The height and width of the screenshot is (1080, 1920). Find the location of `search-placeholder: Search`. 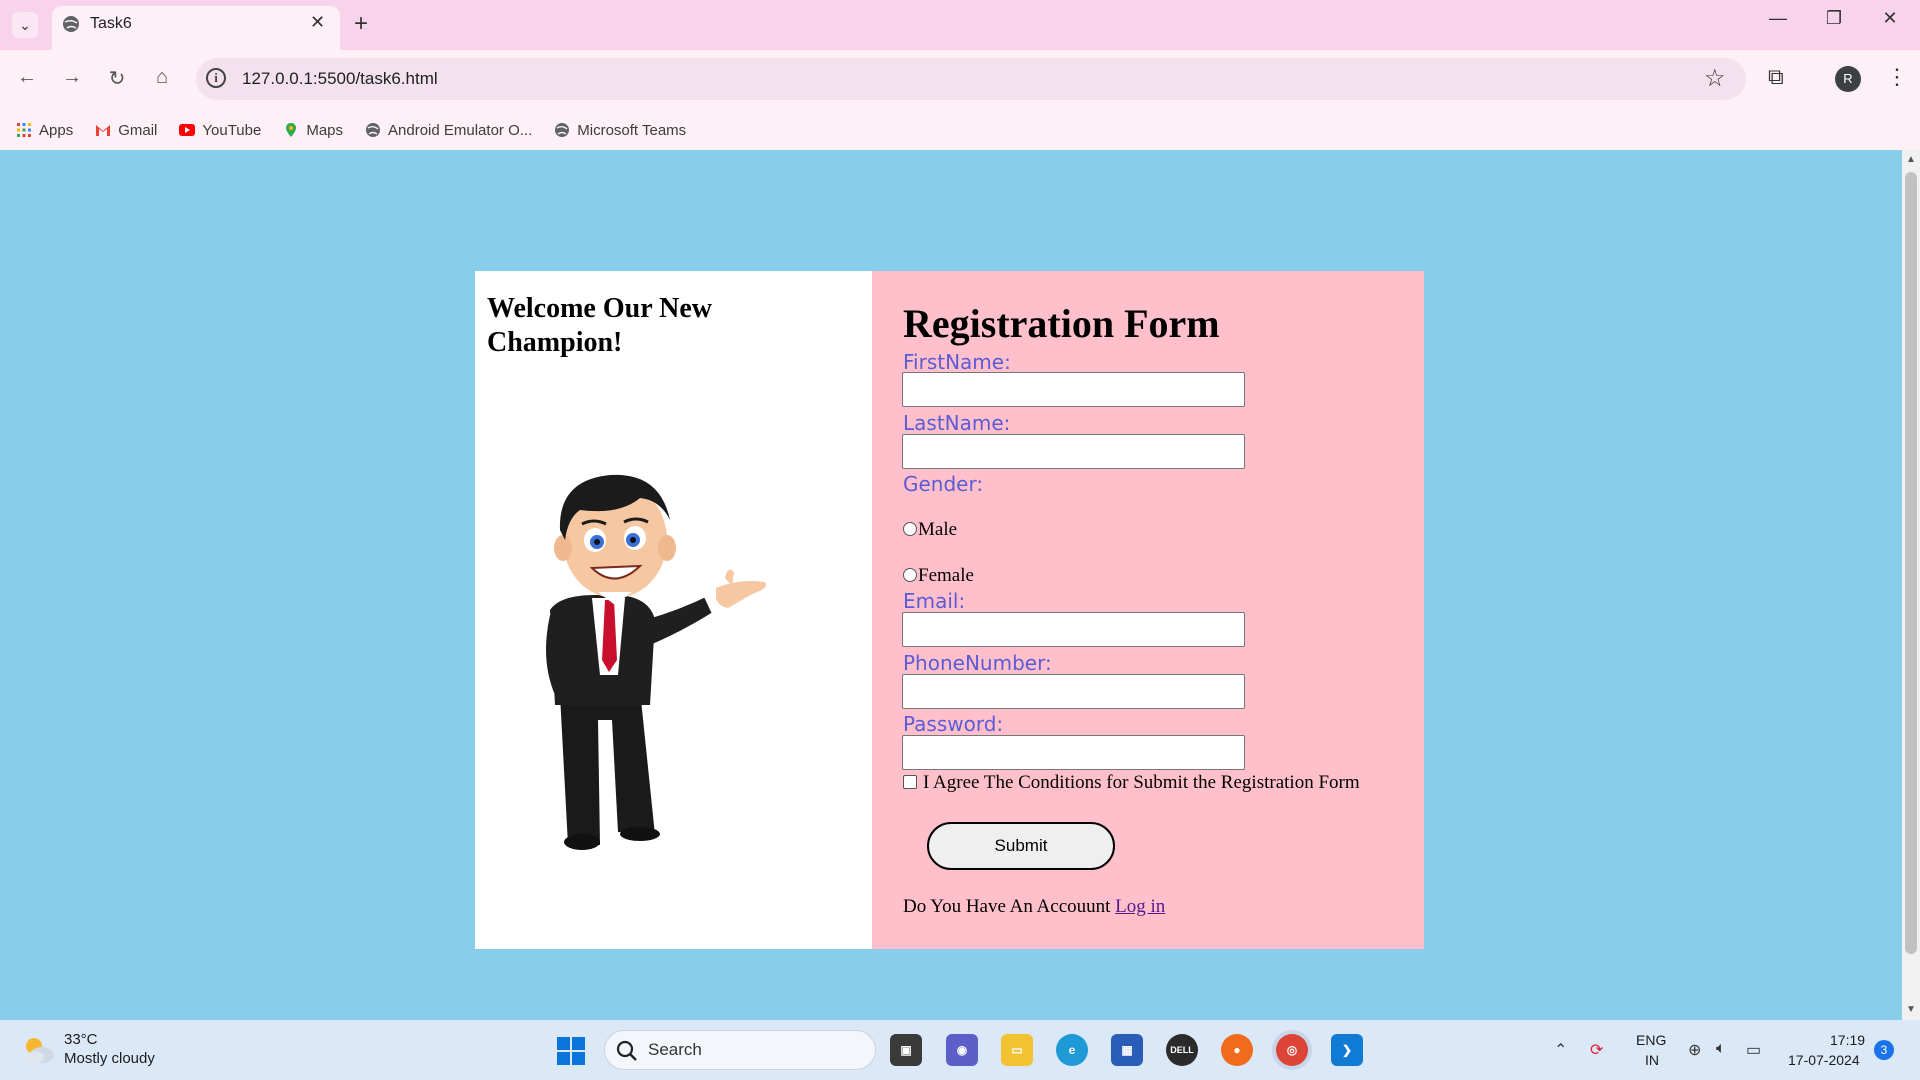

search-placeholder: Search is located at coordinates (675, 1050).